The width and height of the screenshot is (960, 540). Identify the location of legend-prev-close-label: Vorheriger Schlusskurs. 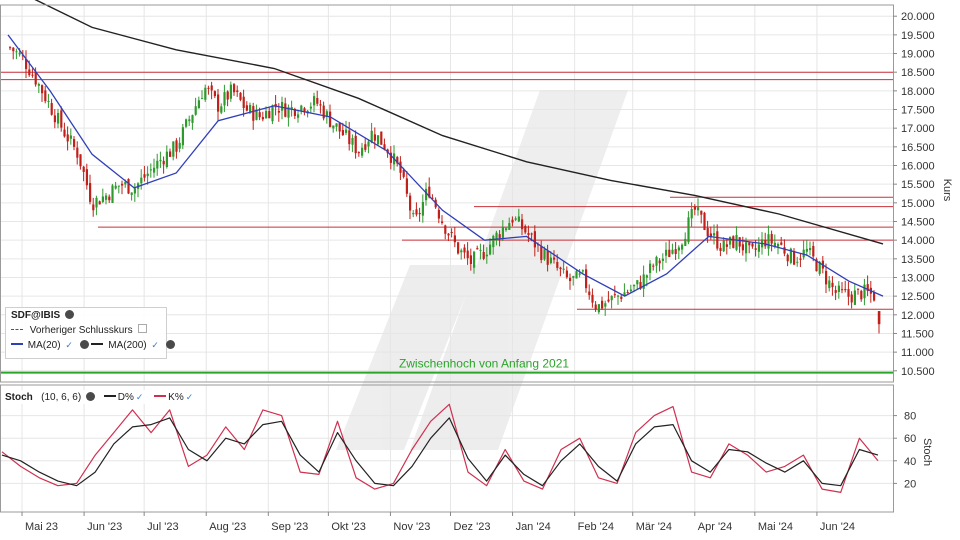
(81, 330).